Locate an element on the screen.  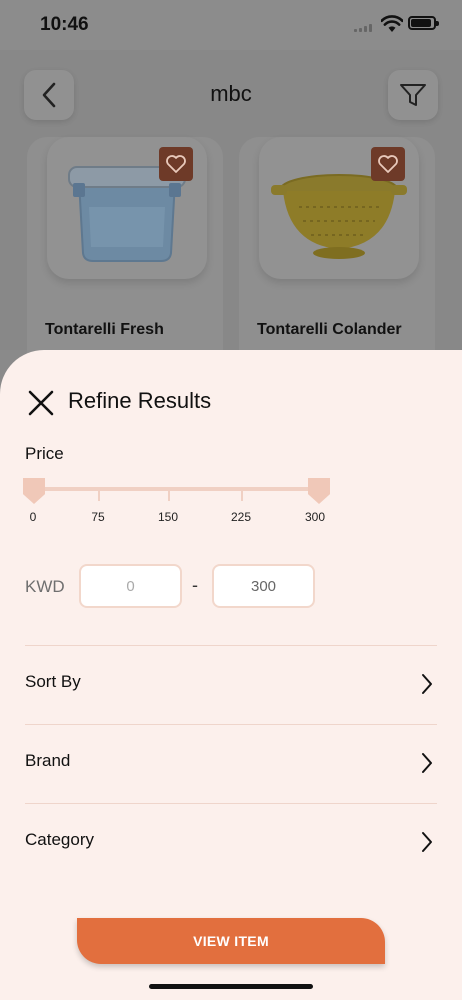
product-name: Tontarelli Colander is located at coordinates (329, 329).